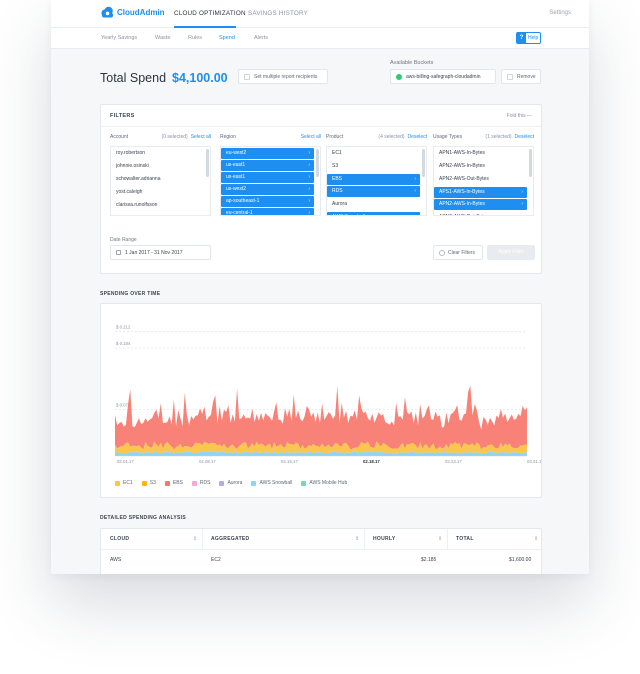 This screenshot has height=674, width=640. I want to click on list-item: Aurora, so click(376, 204).